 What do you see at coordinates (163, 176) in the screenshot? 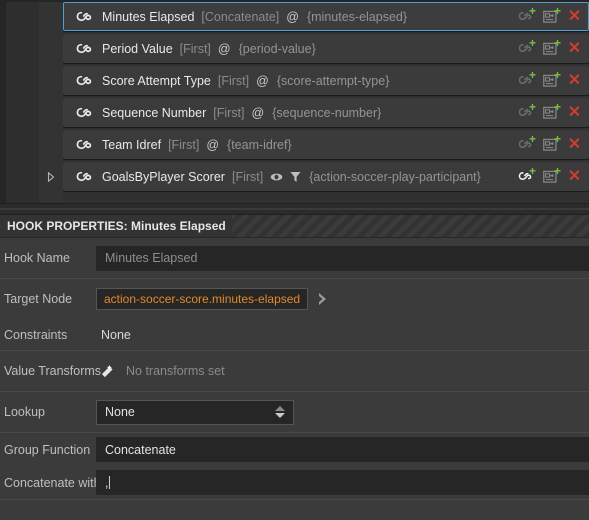
I see `hook-row-name: GoalsByPlayer Scorer` at bounding box center [163, 176].